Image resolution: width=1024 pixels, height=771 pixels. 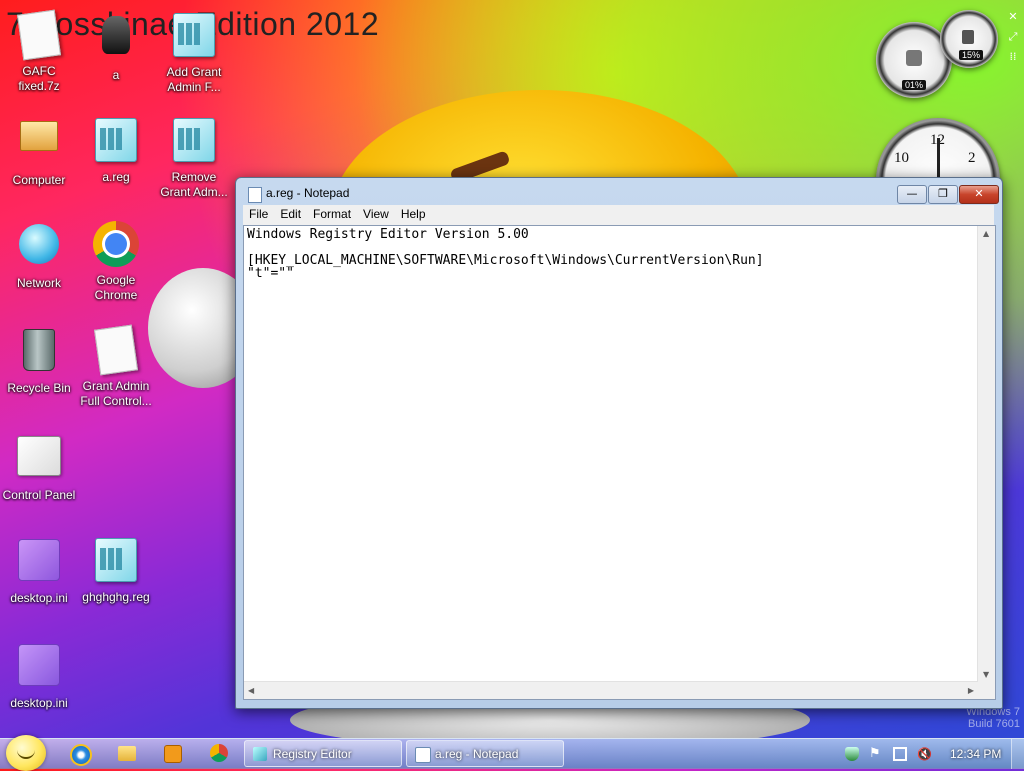 I want to click on icon-label: Network, so click(x=38, y=283).